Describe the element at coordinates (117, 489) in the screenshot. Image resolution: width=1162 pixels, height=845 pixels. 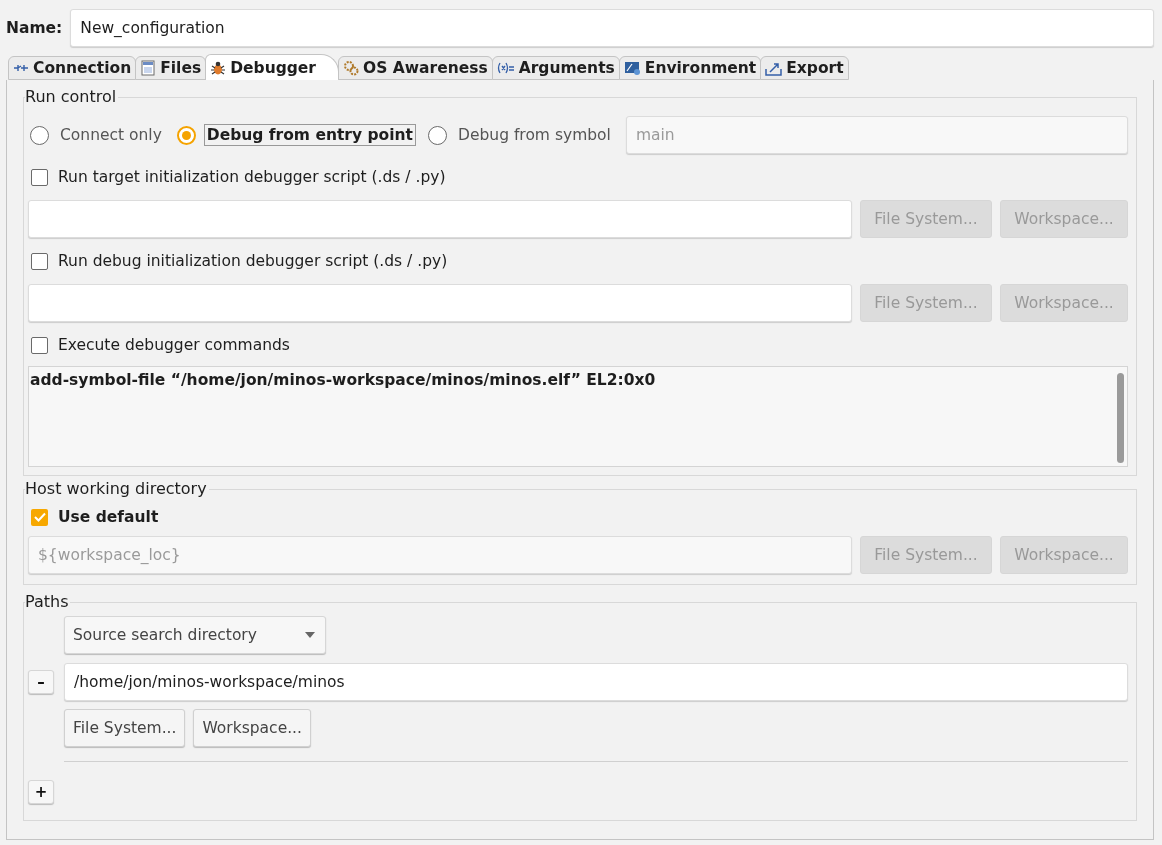
I see `group-title: Host working directory` at that location.